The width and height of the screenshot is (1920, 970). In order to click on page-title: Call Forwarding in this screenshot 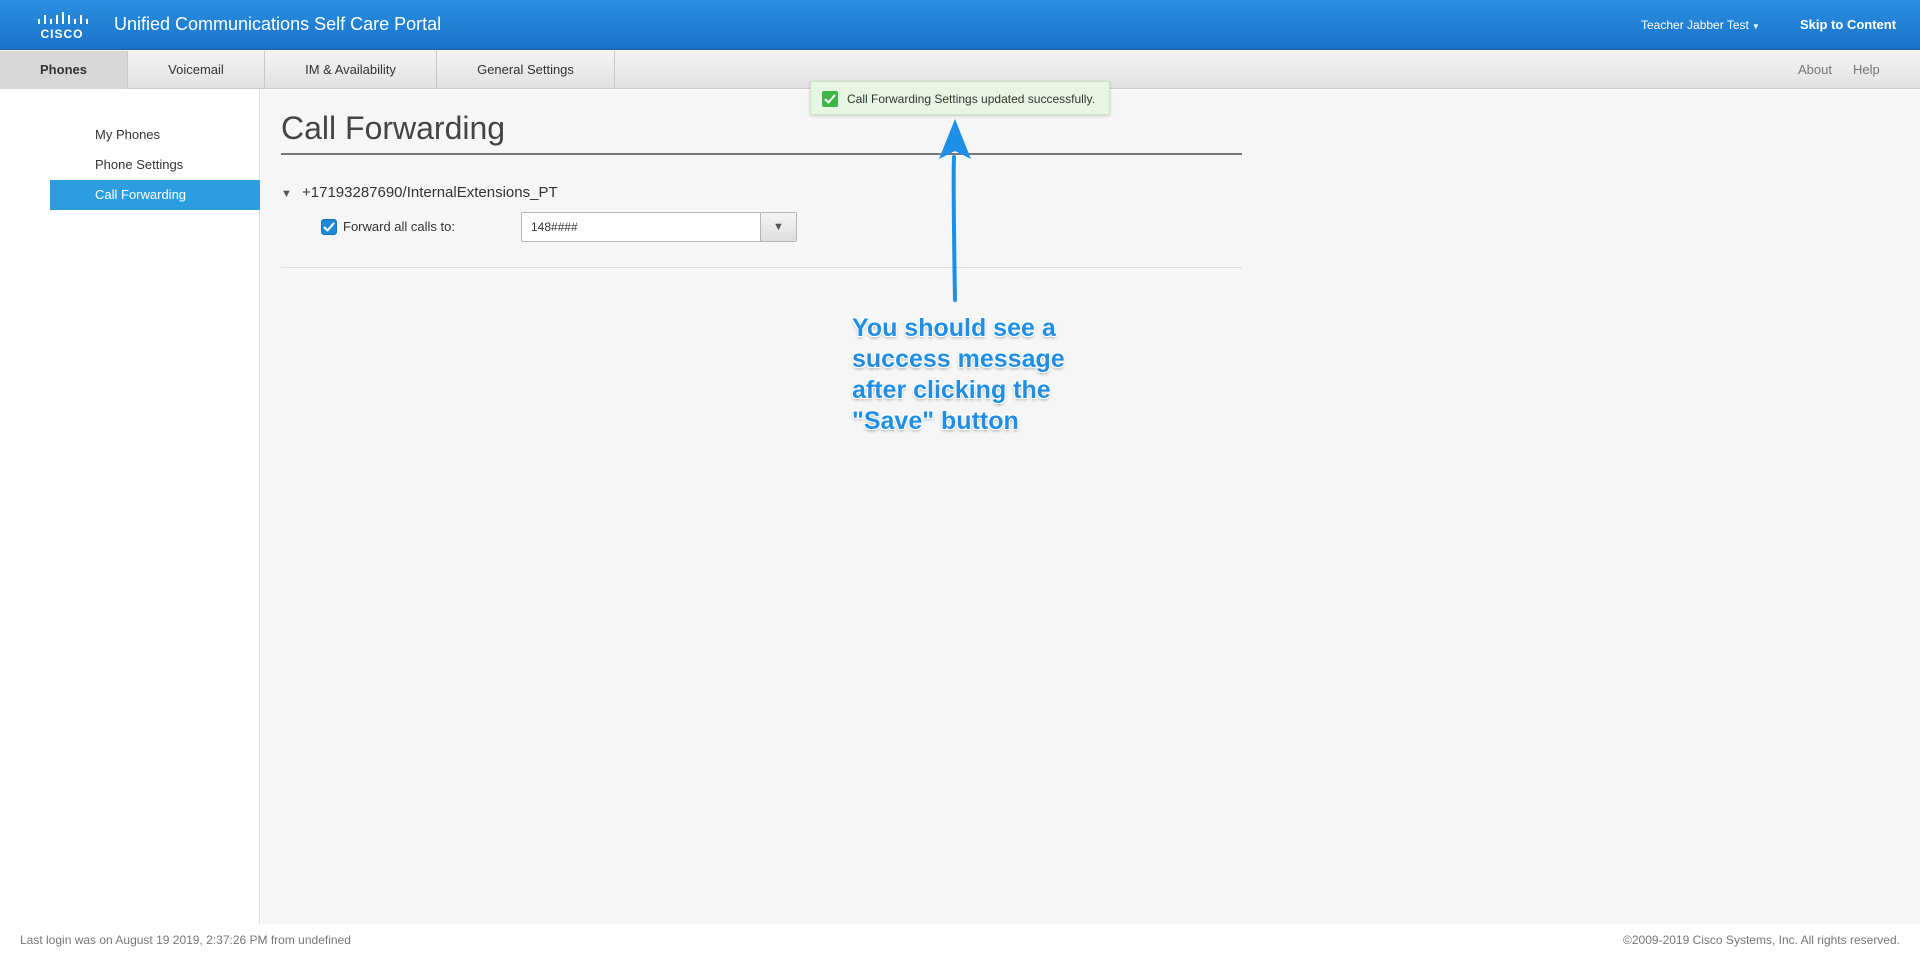, I will do `click(393, 128)`.